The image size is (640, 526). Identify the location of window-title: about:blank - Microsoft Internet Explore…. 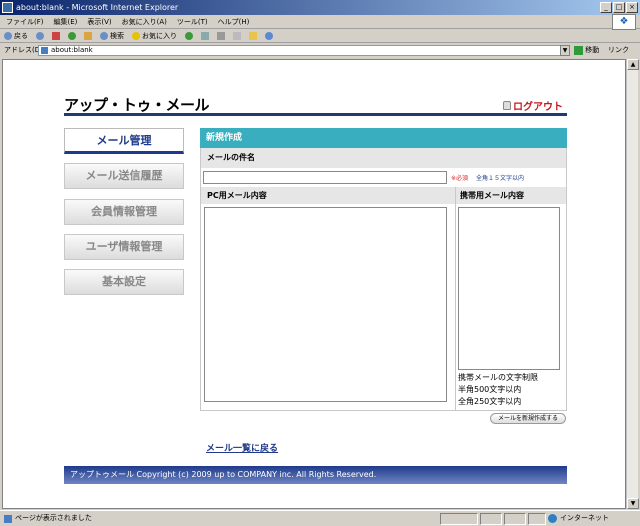
(97, 7).